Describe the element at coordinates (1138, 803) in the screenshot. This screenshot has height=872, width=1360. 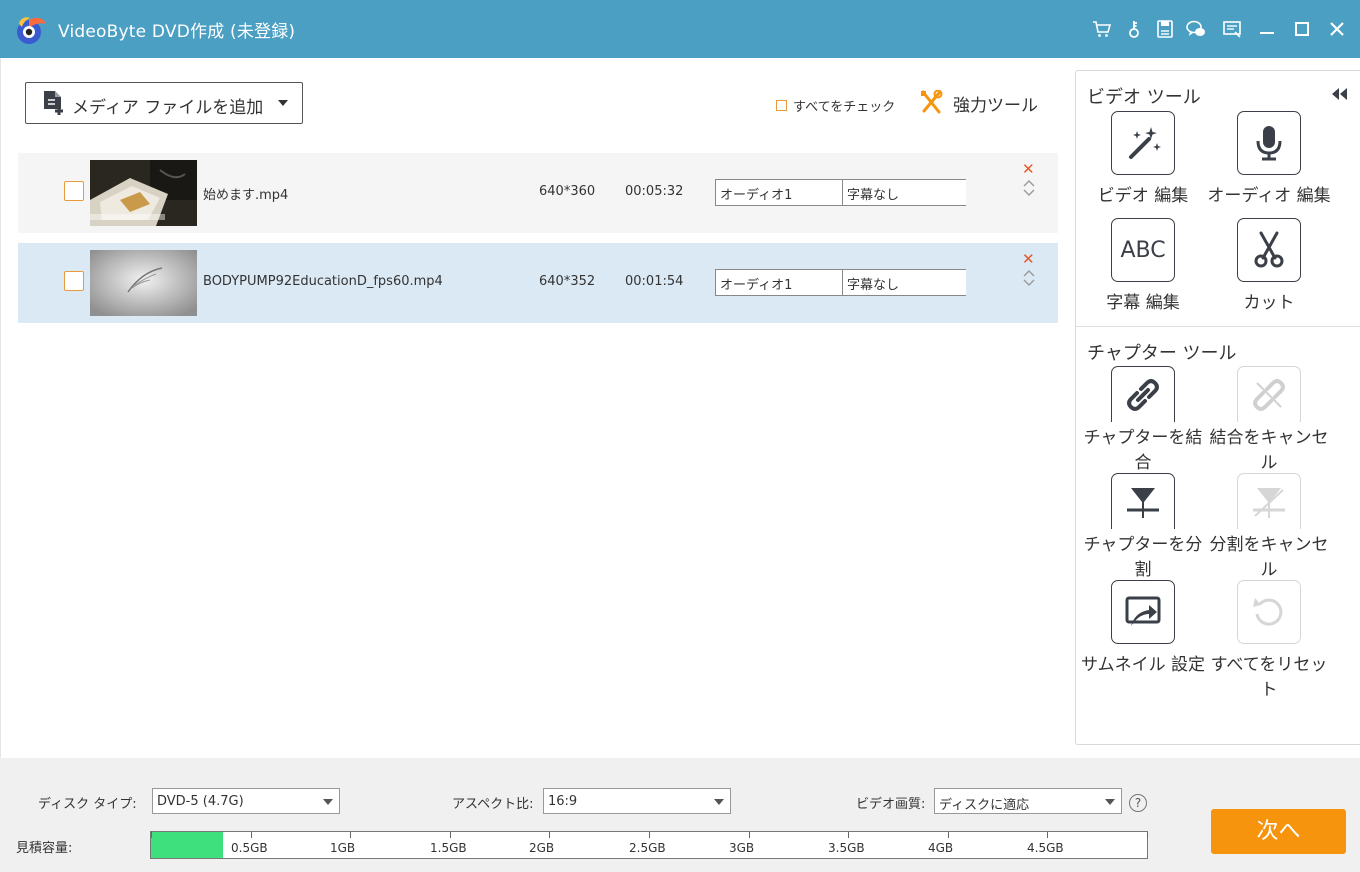
I see `help-icon: ?` at that location.